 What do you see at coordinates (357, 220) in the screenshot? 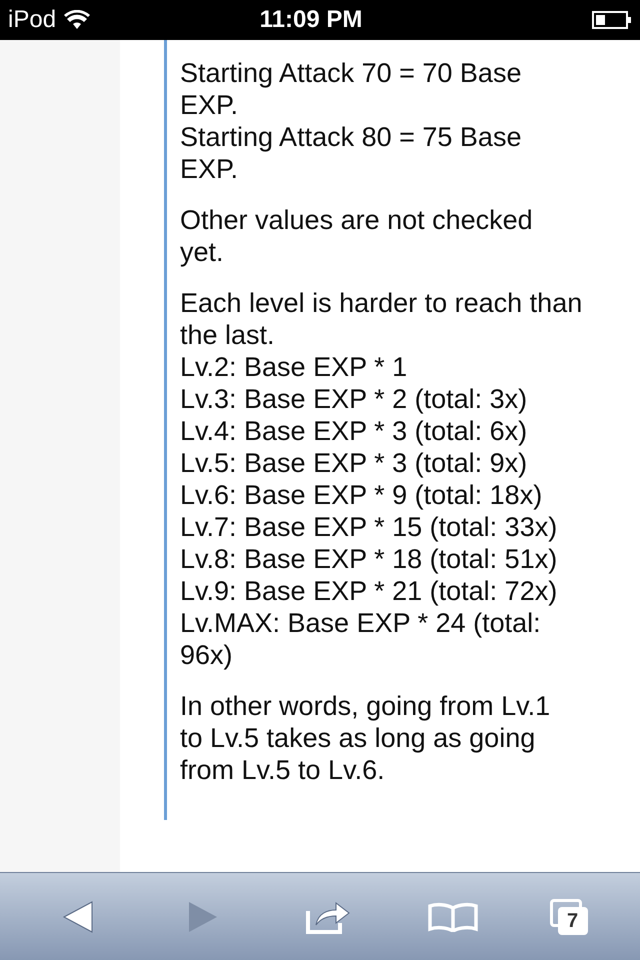
I see `text-line: Other values are not checked` at bounding box center [357, 220].